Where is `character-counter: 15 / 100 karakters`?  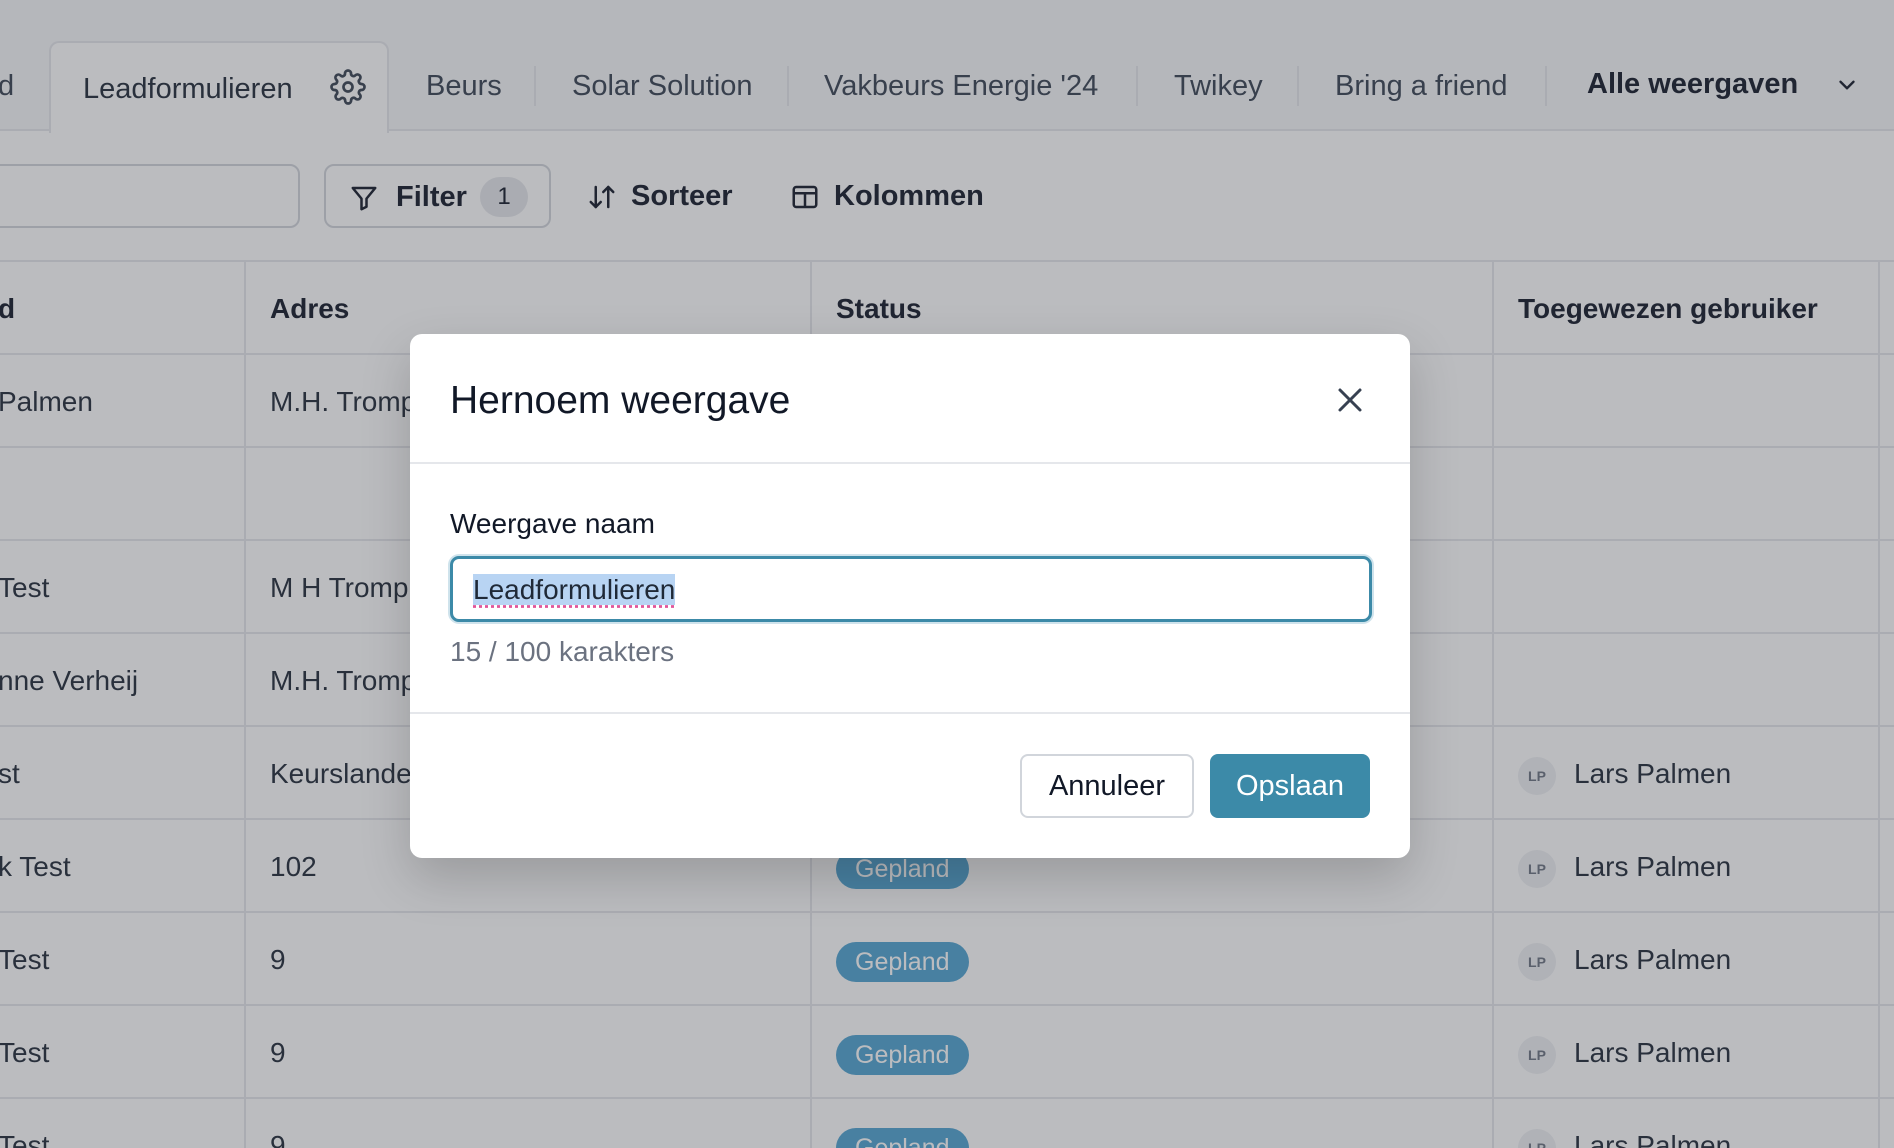 character-counter: 15 / 100 karakters is located at coordinates (562, 652).